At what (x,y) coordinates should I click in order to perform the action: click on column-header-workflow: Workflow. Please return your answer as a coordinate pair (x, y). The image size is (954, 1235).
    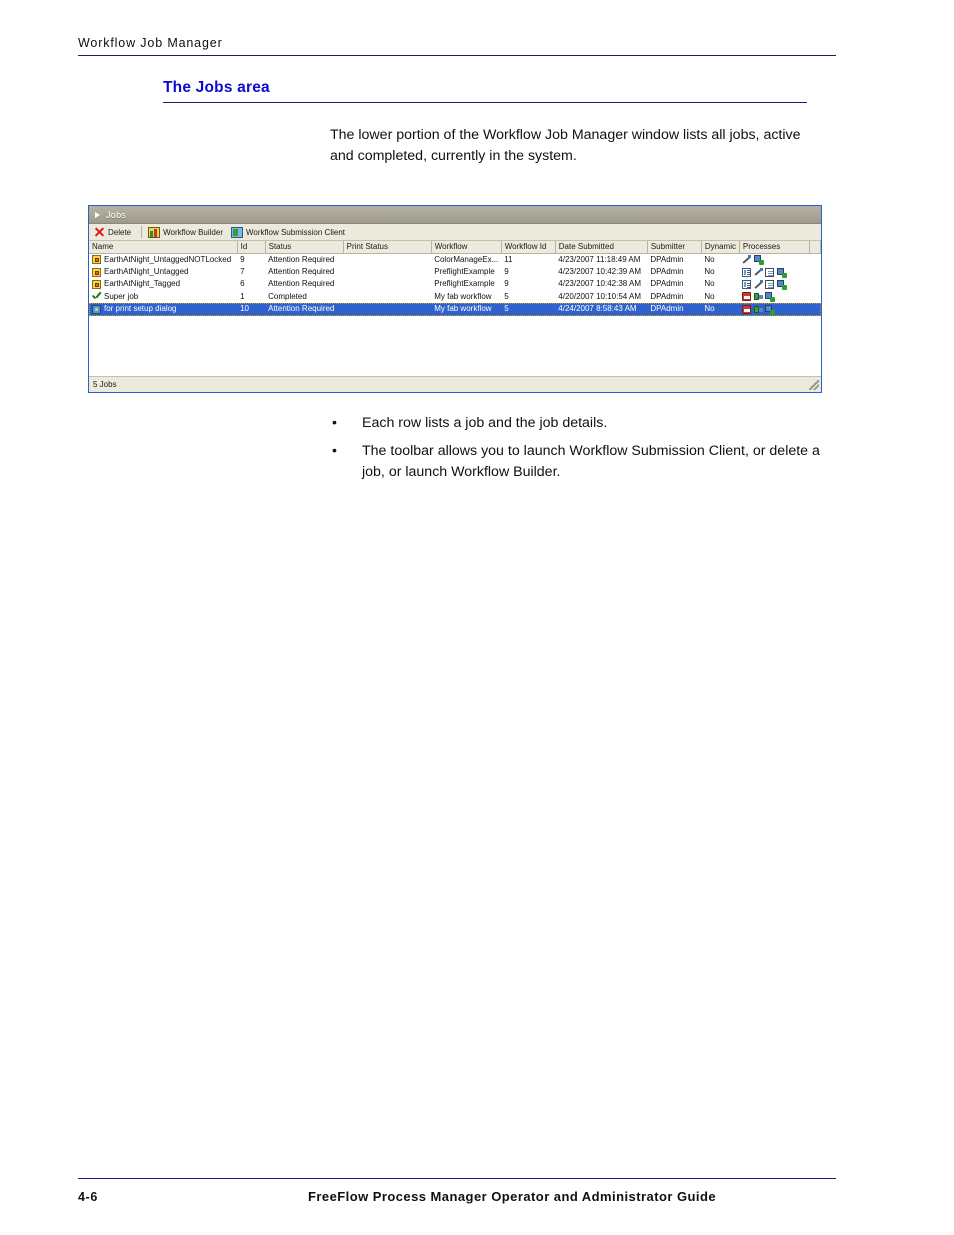
    Looking at the image, I should click on (466, 247).